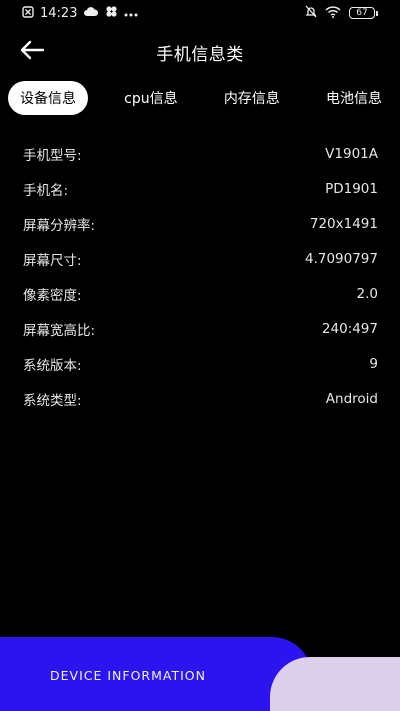 This screenshot has height=711, width=400. What do you see at coordinates (80, 13) in the screenshot?
I see `status-bar-left: 14:23` at bounding box center [80, 13].